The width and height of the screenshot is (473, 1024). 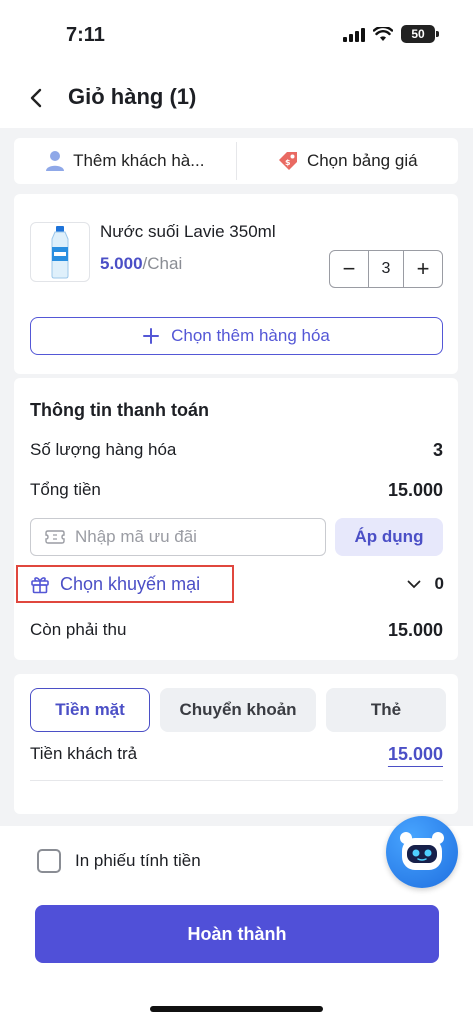 What do you see at coordinates (389, 537) in the screenshot?
I see `apply-button: Áp dụng` at bounding box center [389, 537].